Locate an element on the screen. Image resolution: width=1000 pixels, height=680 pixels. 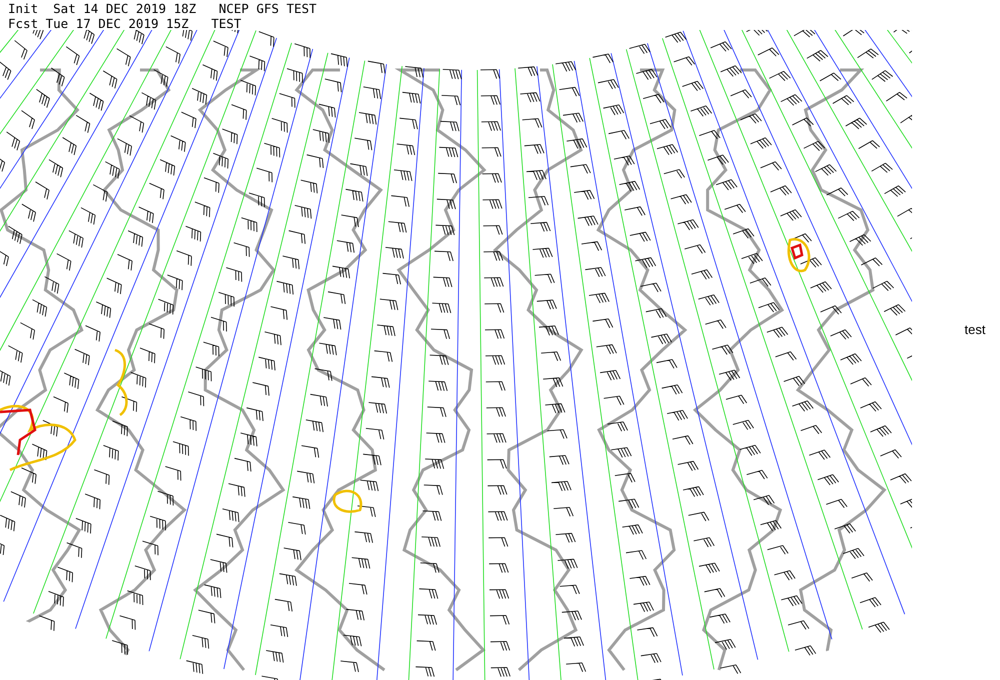
init-time-label: Init Sat 14 DEC 2019 18Z NCEP GFS TEST is located at coordinates (163, 8).